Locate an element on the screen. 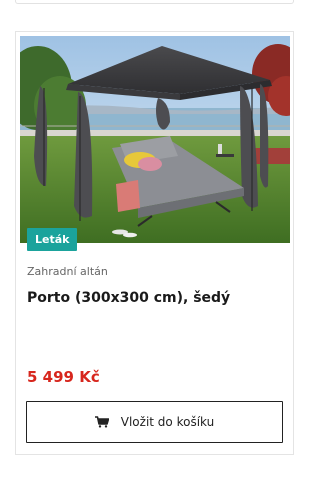 Image resolution: width=329 pixels, height=481 pixels. add-to-cart-button: Vložit do košíku is located at coordinates (154, 422).